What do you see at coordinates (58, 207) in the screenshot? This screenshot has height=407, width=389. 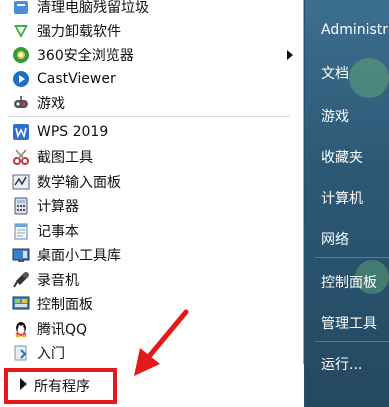 I see `program-label: 计算器` at bounding box center [58, 207].